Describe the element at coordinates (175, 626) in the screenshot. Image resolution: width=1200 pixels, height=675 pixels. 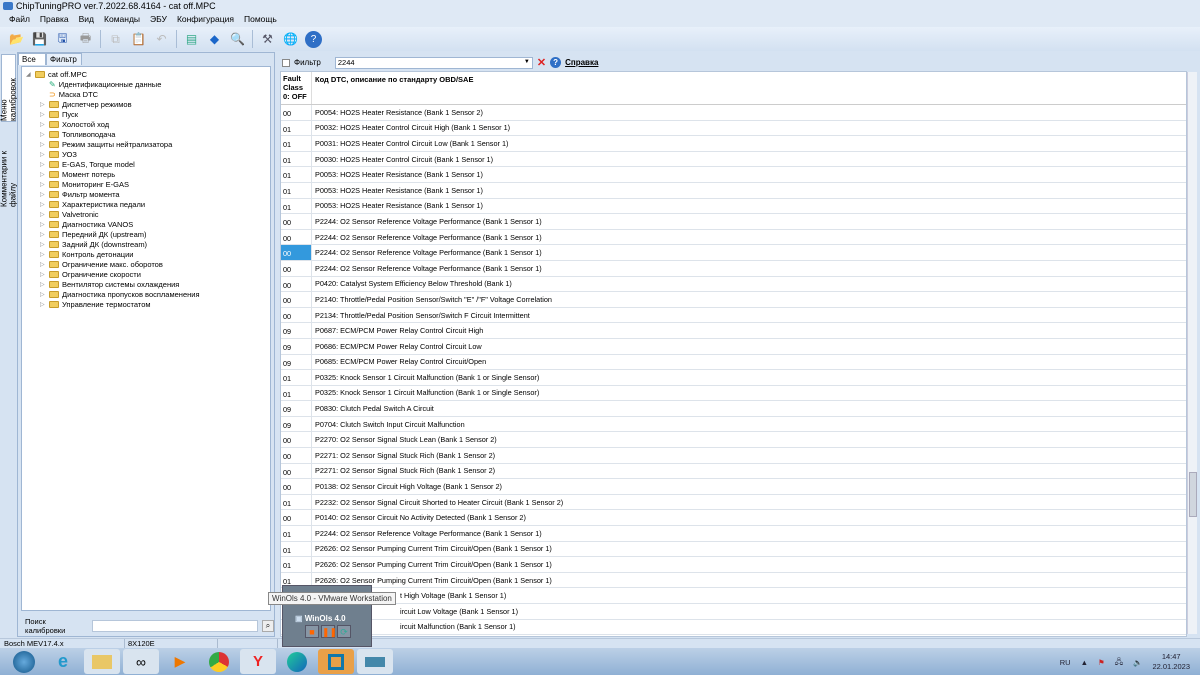
I see `calibration-search-input` at that location.